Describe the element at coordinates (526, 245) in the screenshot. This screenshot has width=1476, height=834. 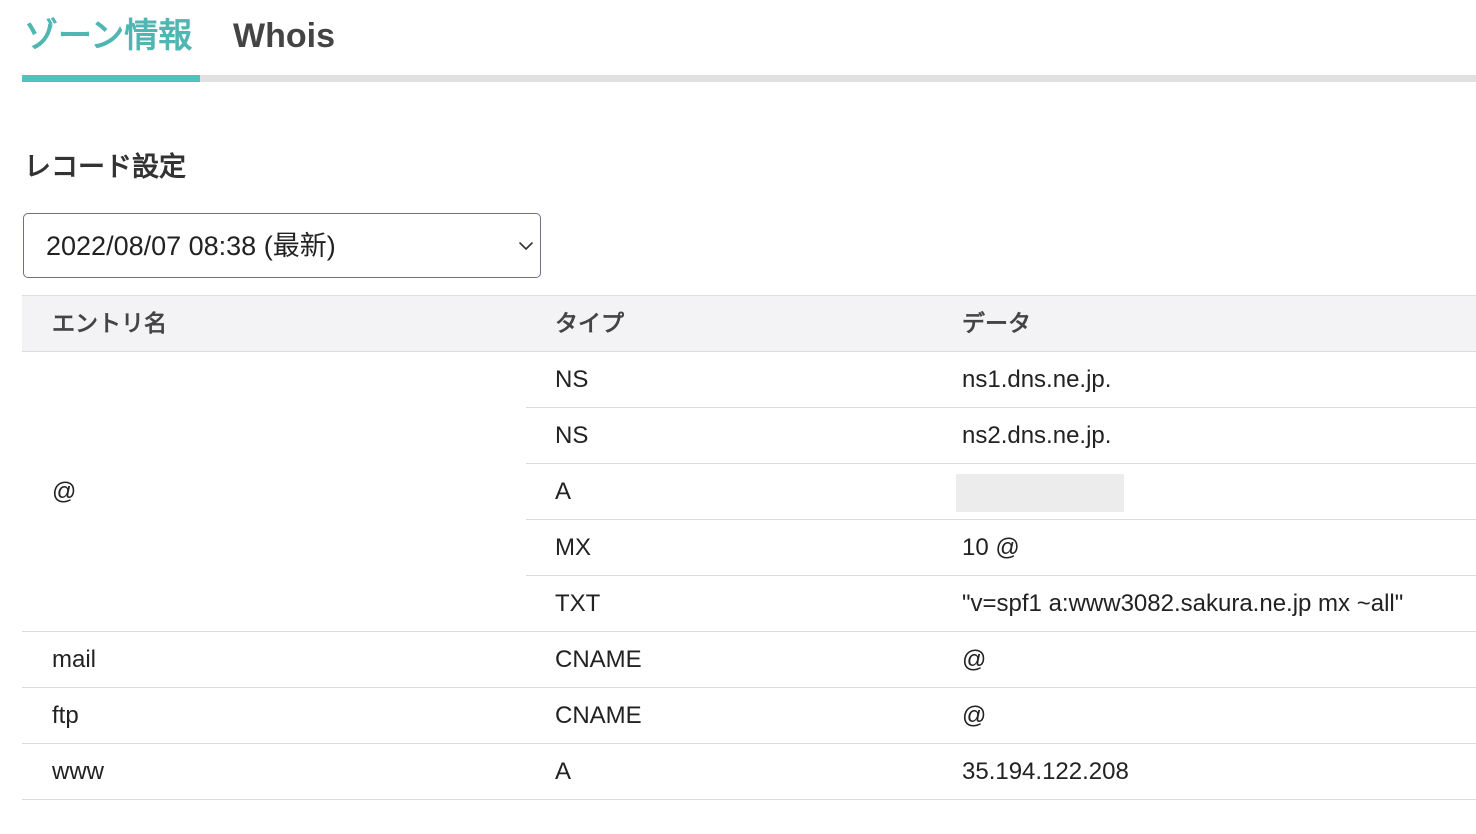
I see `chevron-down-icon` at that location.